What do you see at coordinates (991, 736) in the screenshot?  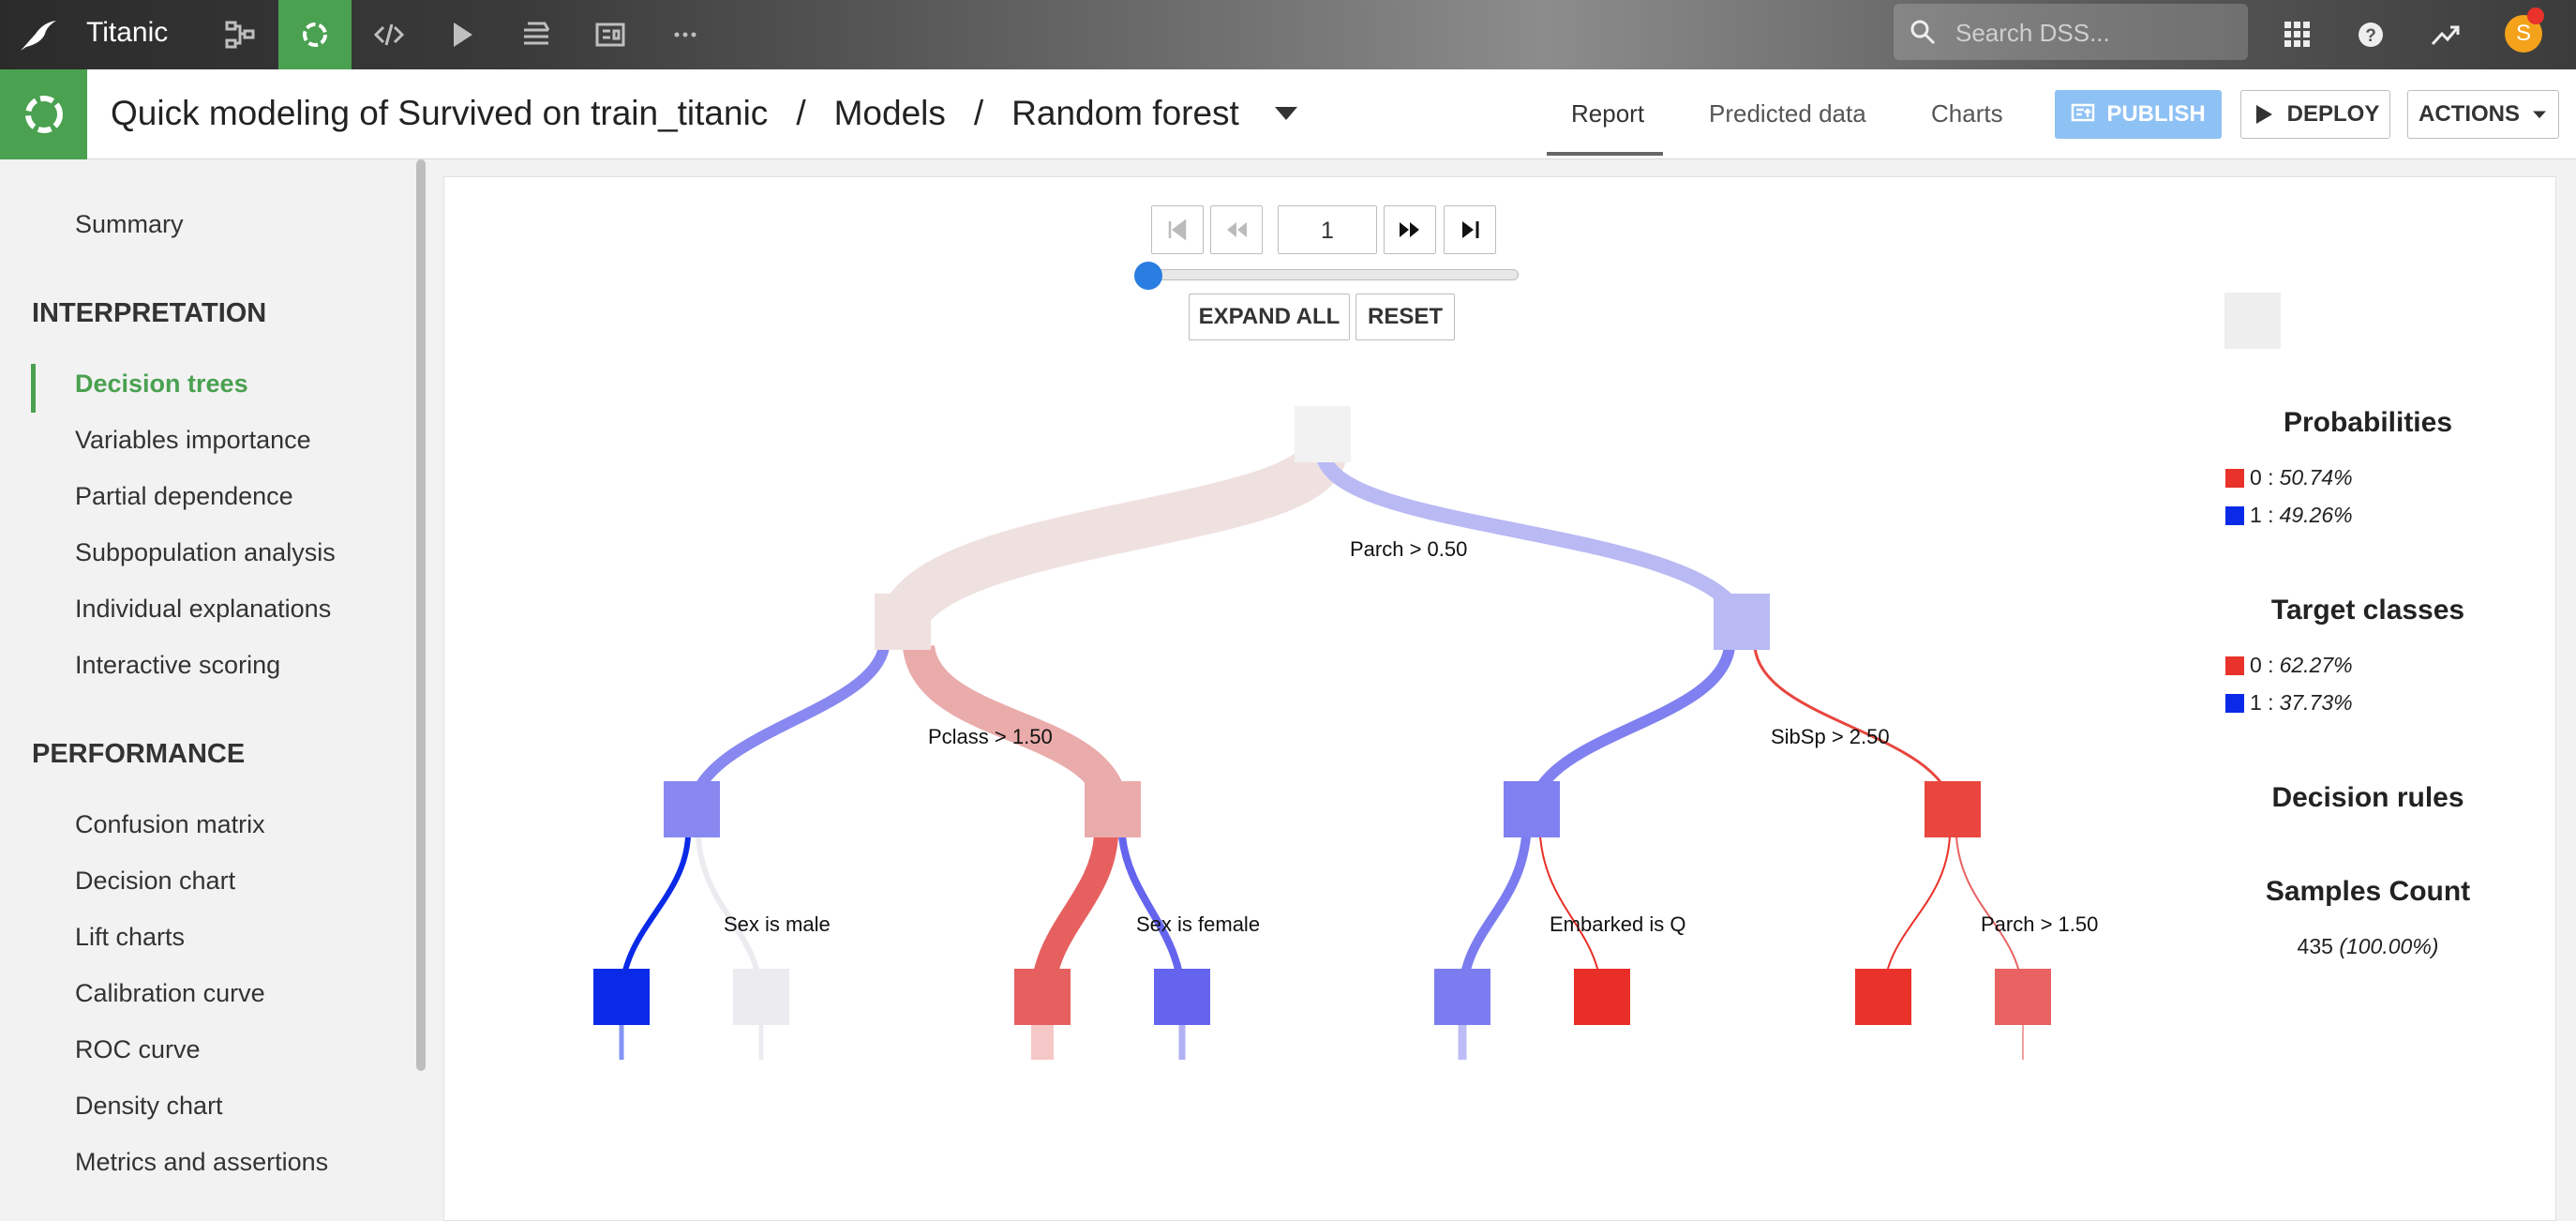 I see `split-label-left: Pclass > 1.50` at bounding box center [991, 736].